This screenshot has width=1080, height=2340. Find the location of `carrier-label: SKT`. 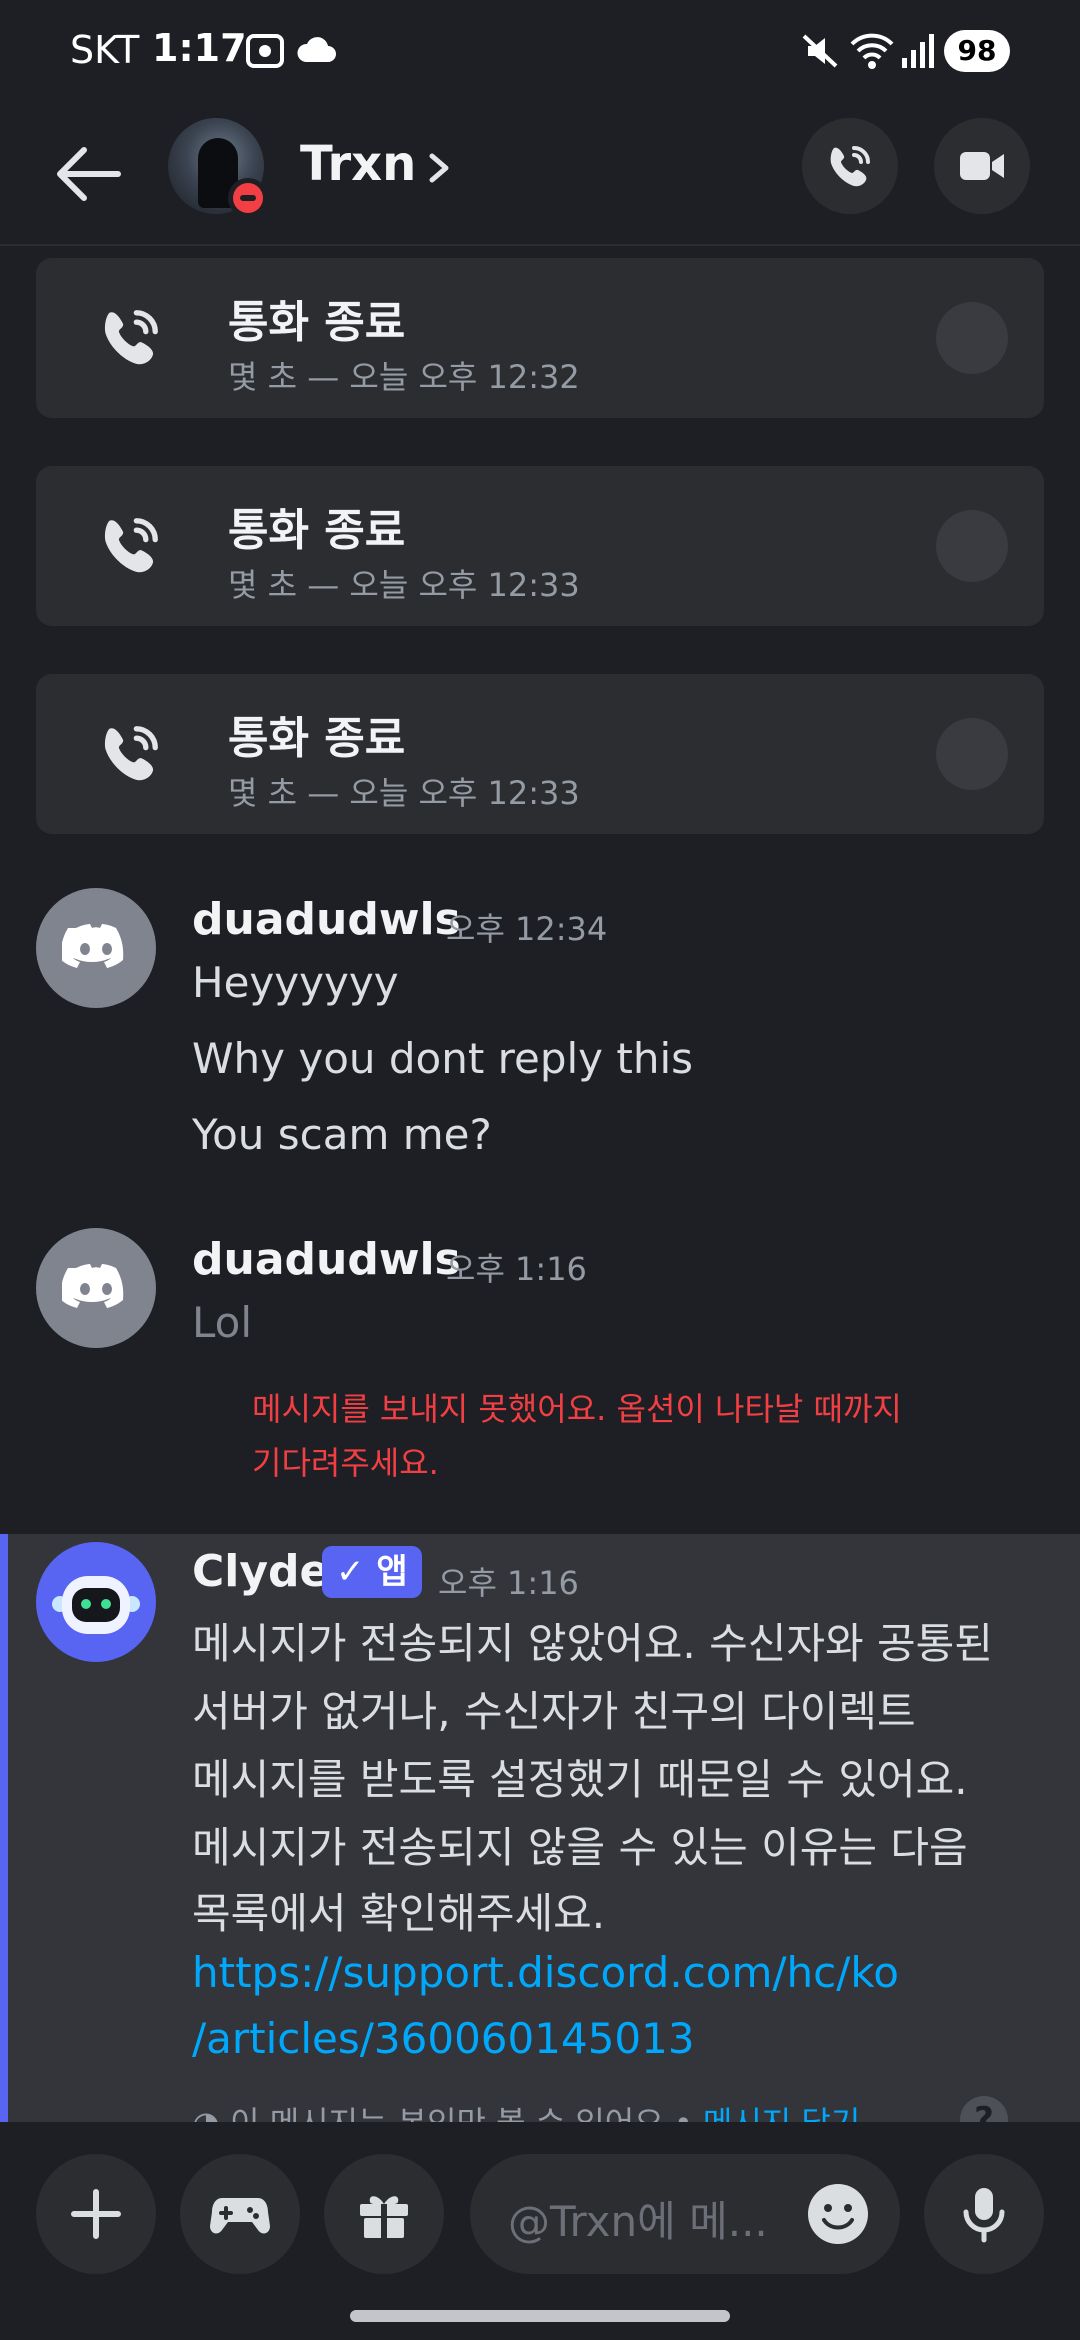

carrier-label: SKT is located at coordinates (105, 50).